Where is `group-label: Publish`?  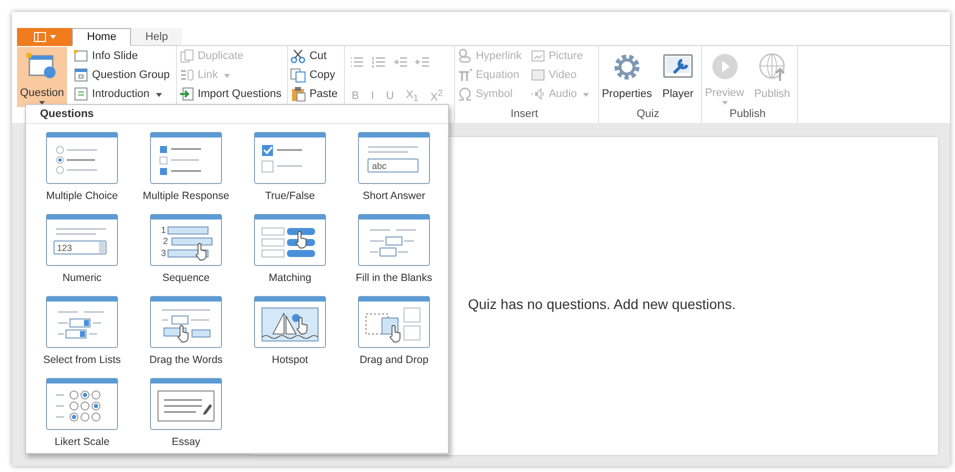 group-label: Publish is located at coordinates (747, 115).